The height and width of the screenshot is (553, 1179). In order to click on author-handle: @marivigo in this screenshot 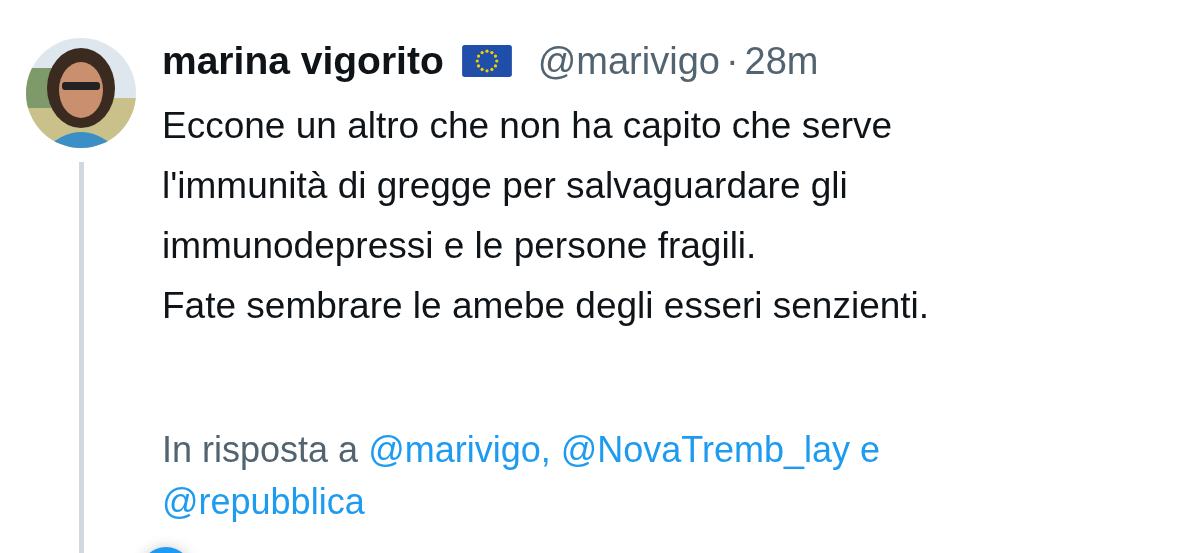, I will do `click(628, 61)`.